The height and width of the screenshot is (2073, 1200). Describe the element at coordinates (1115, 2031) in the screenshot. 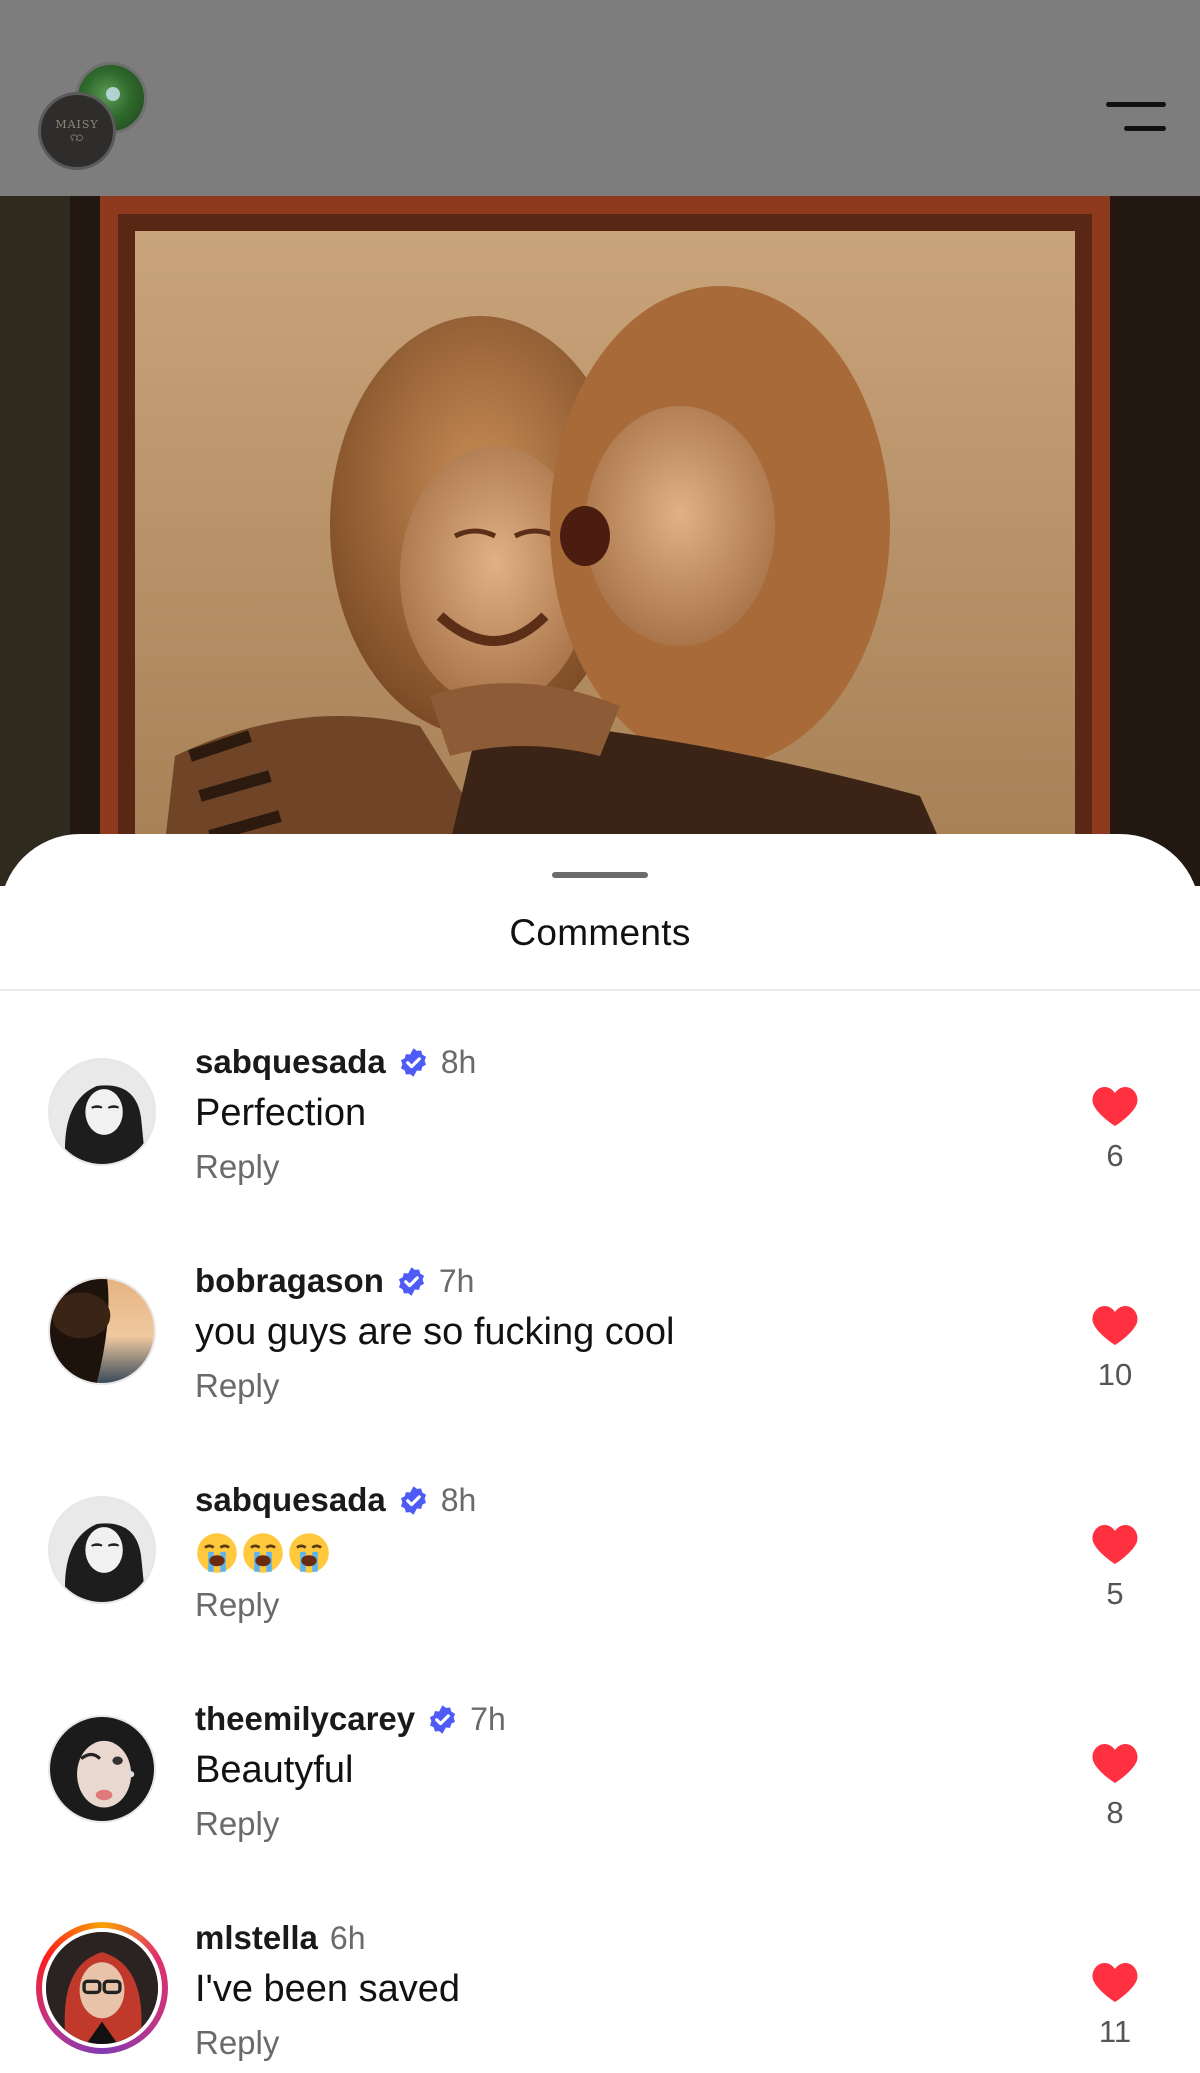

I see `like-count: 11` at that location.